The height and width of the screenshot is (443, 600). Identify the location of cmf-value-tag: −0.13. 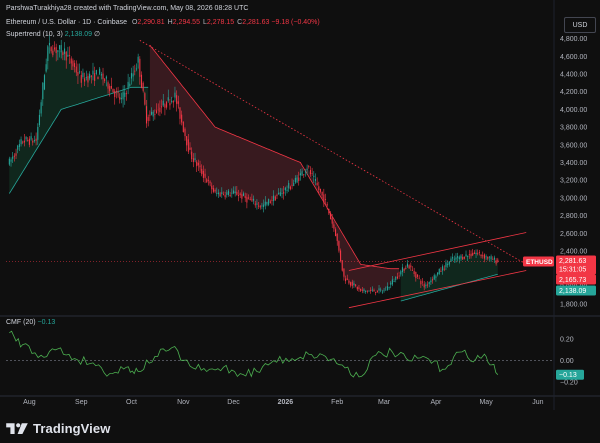
(568, 375).